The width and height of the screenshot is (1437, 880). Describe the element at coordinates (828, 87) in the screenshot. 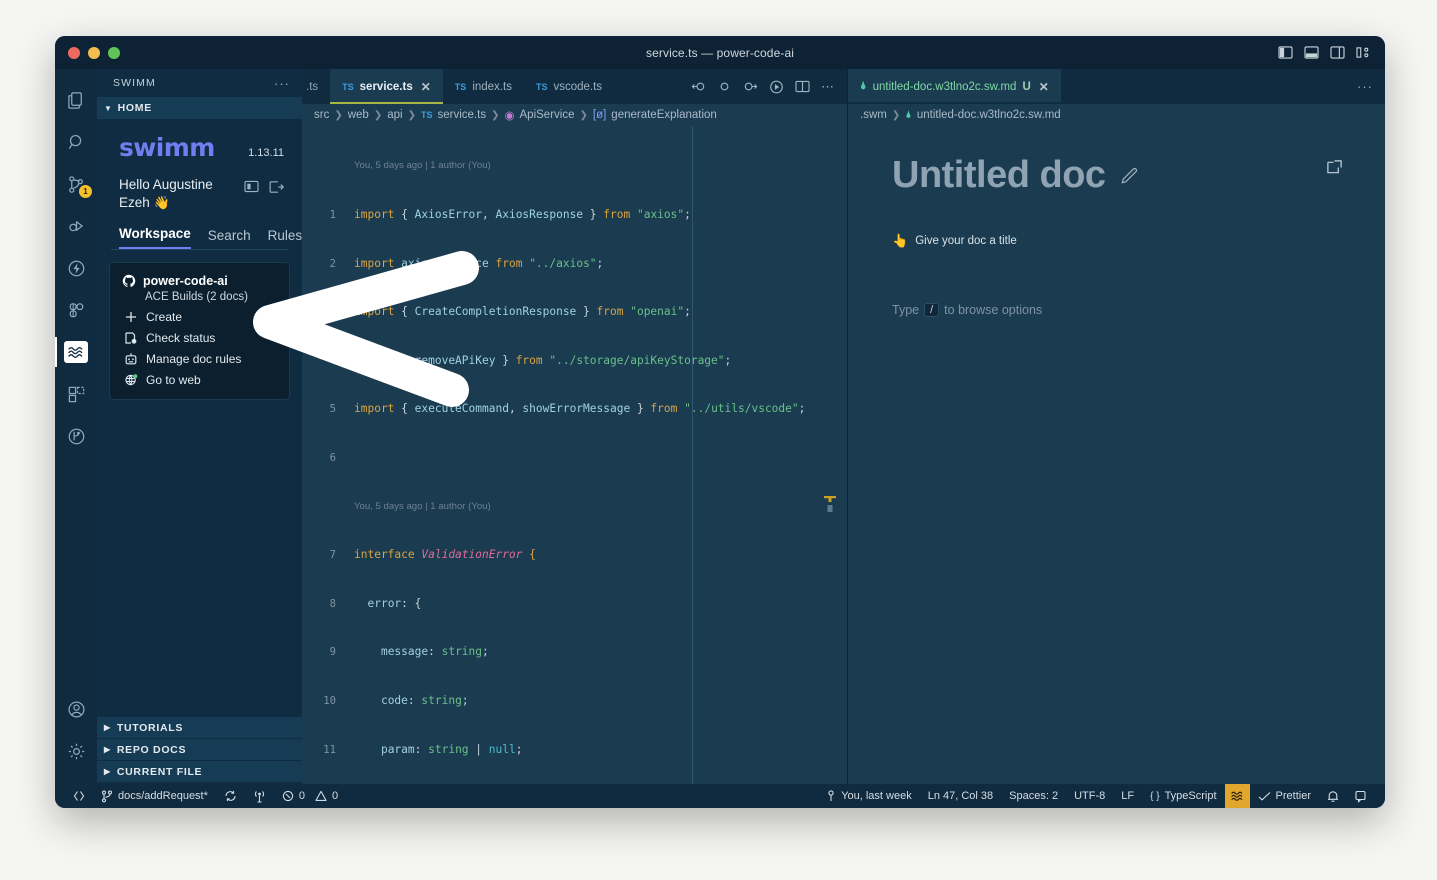

I see `more-actions-icon: ⋯` at that location.